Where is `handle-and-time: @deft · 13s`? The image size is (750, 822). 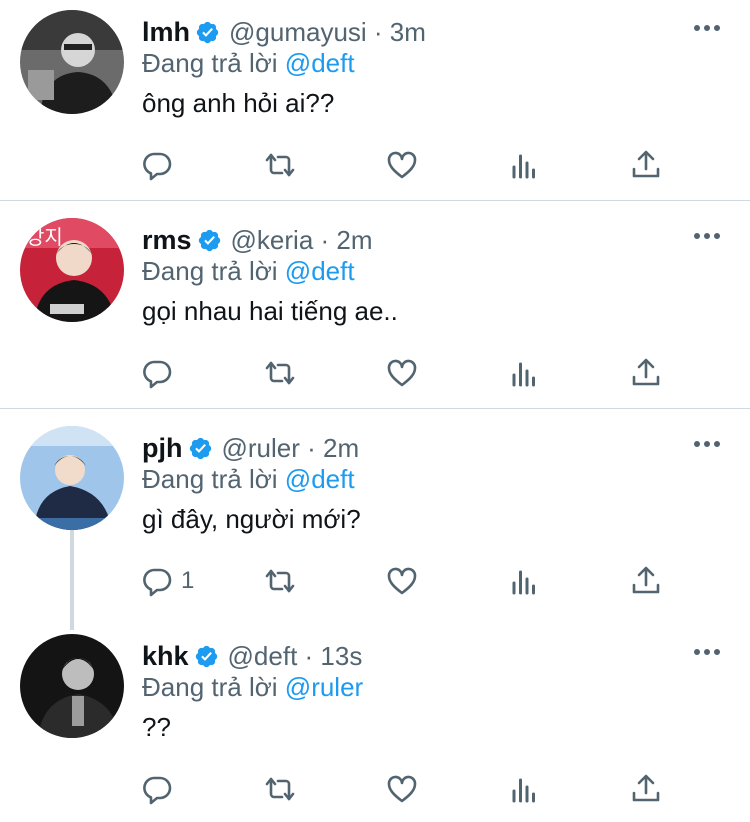
handle-and-time: @deft · 13s is located at coordinates (295, 656).